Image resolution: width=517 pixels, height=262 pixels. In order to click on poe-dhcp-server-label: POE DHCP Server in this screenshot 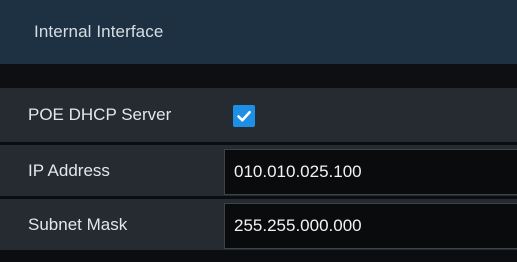, I will do `click(100, 114)`.